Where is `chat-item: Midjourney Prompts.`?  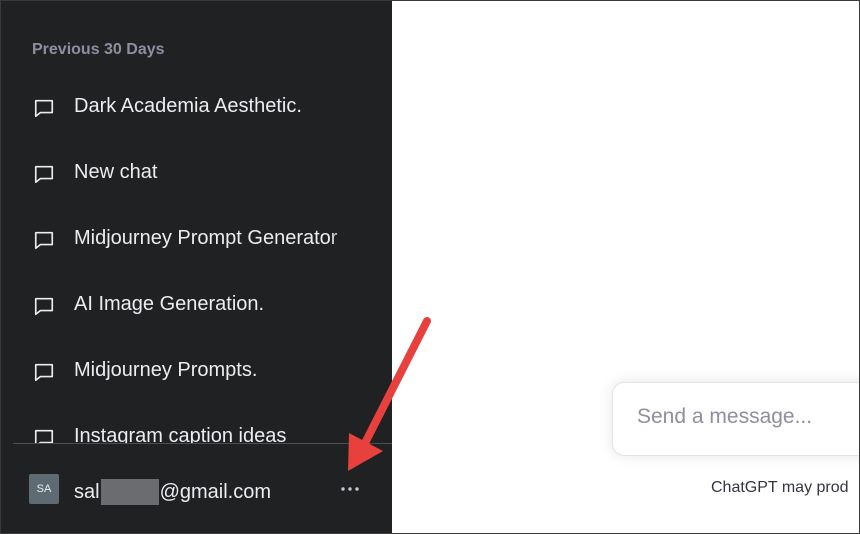 chat-item: Midjourney Prompts. is located at coordinates (196, 371).